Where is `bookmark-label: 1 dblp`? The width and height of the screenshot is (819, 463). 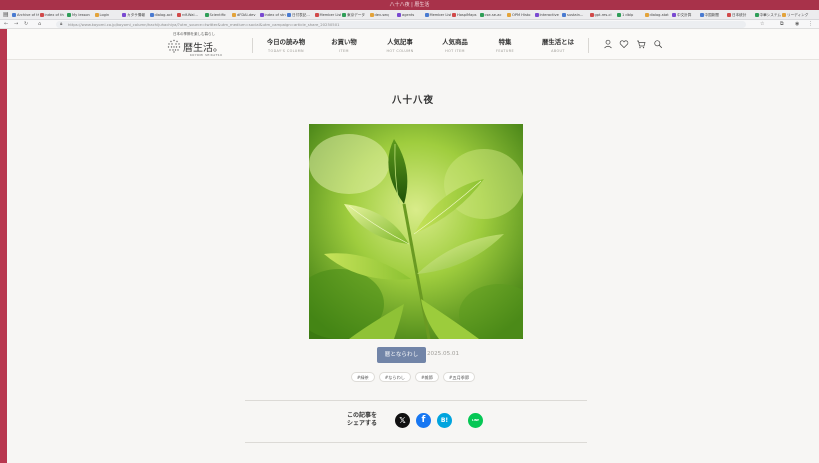 bookmark-label: 1 dblp is located at coordinates (628, 15).